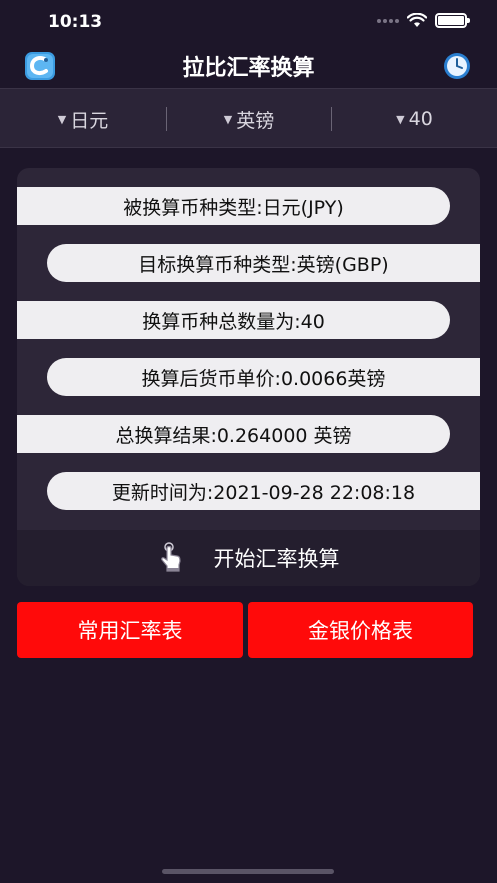 This screenshot has width=497, height=883. Describe the element at coordinates (248, 23) in the screenshot. I see `status-bar: 10:13` at that location.